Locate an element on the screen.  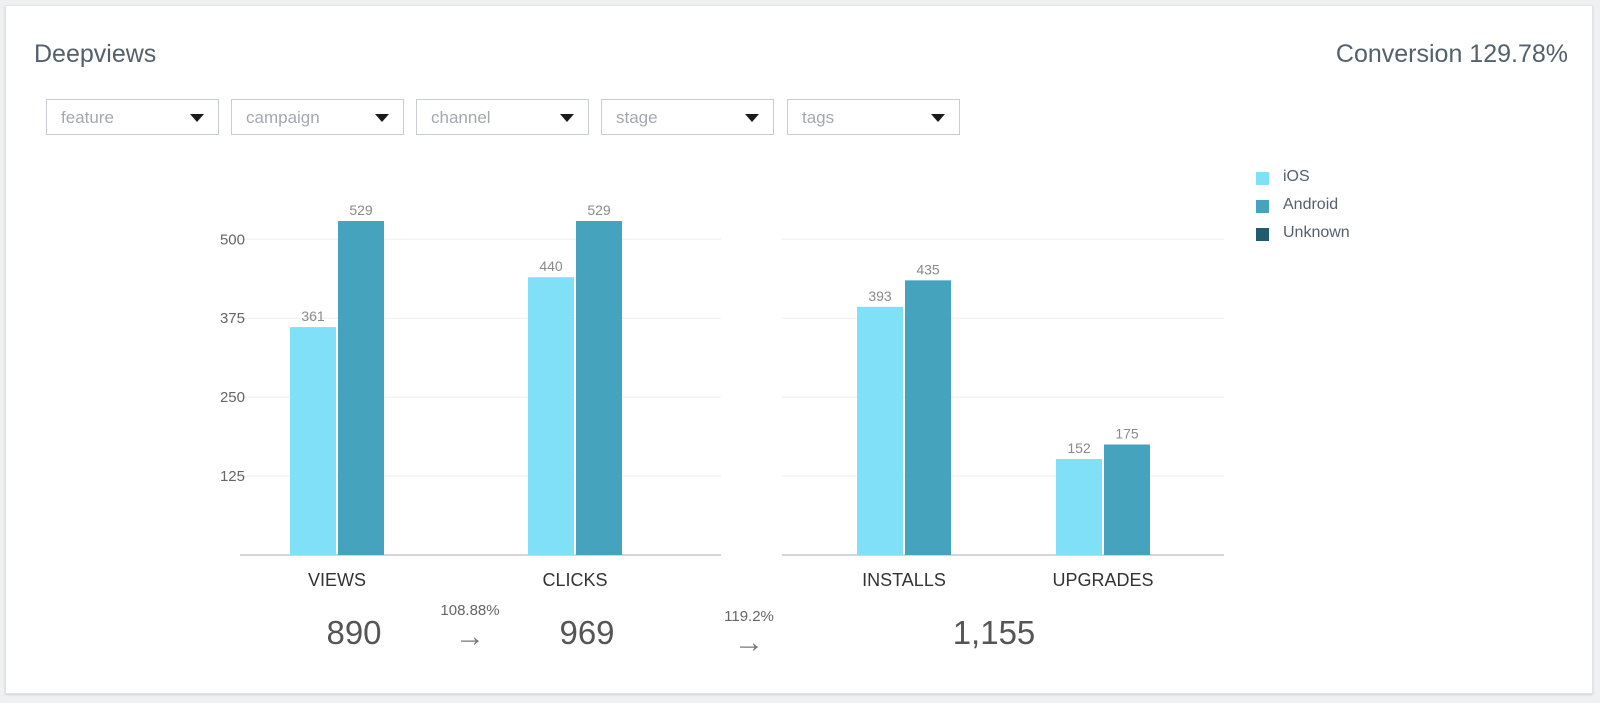
clicks-to-installs-rate: 119.2% is located at coordinates (749, 616).